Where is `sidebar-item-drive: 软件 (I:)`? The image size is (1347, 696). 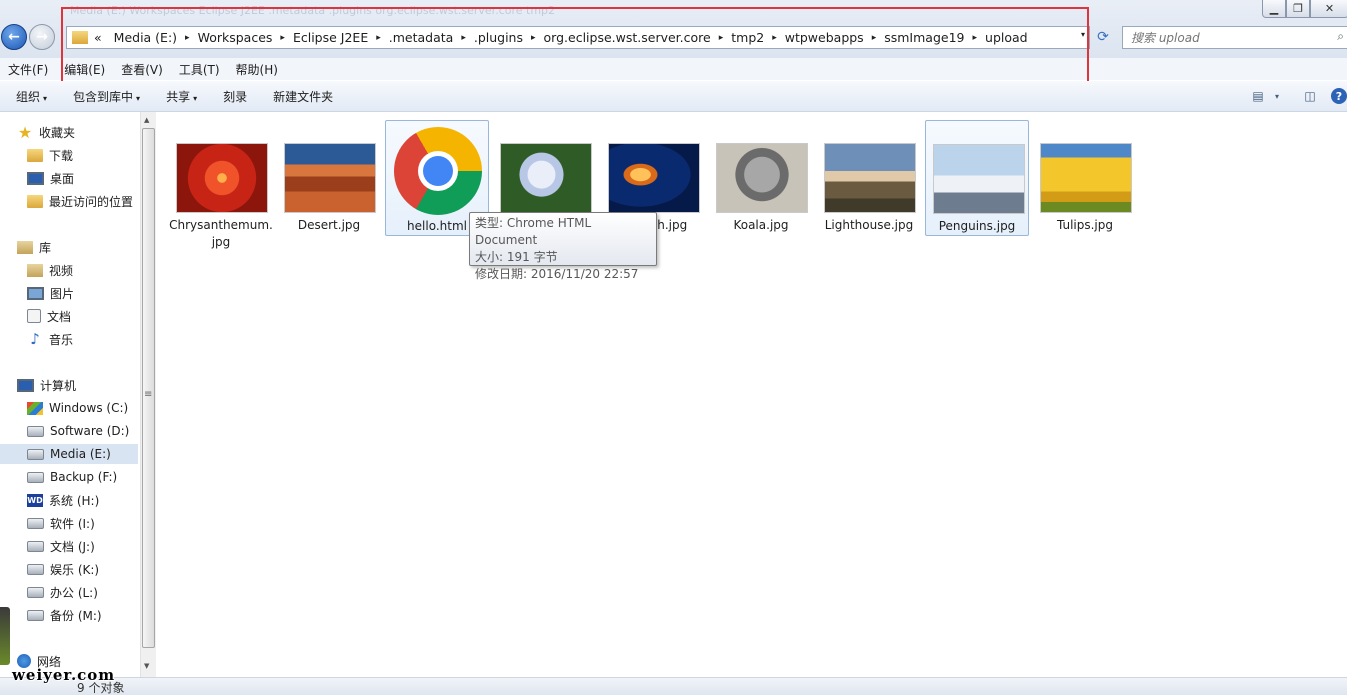
sidebar-item-drive: 软件 (I:) is located at coordinates (47, 523).